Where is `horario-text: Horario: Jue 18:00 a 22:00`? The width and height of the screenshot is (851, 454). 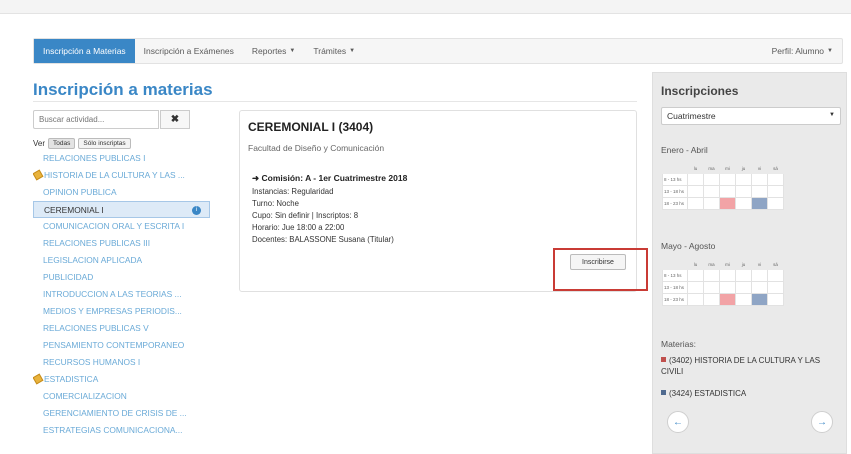 horario-text: Horario: Jue 18:00 a 22:00 is located at coordinates (298, 227).